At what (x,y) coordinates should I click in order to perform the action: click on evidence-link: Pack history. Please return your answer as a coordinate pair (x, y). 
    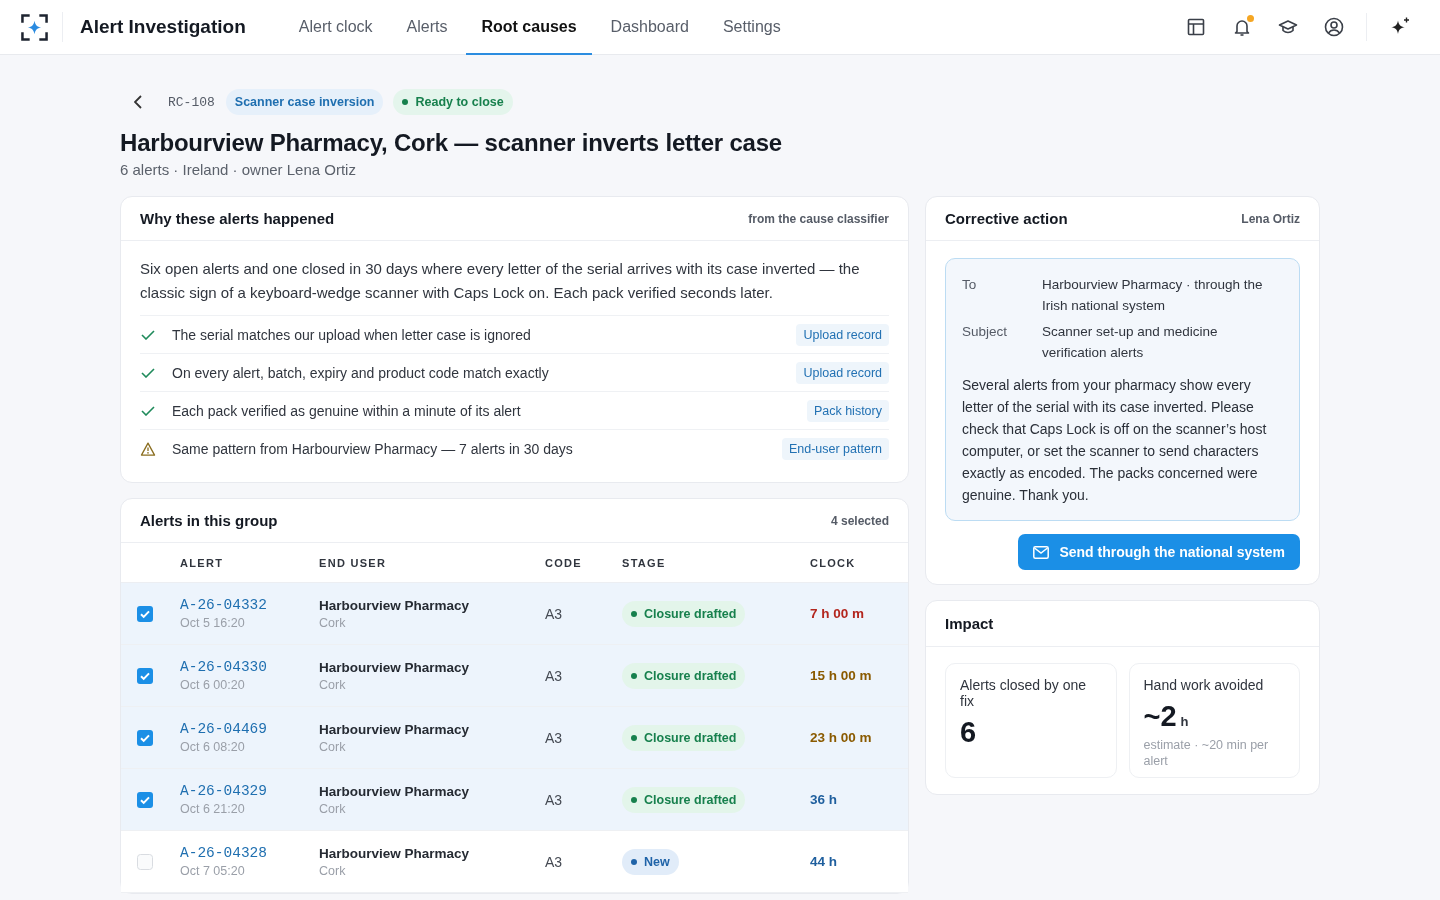
    Looking at the image, I should click on (847, 410).